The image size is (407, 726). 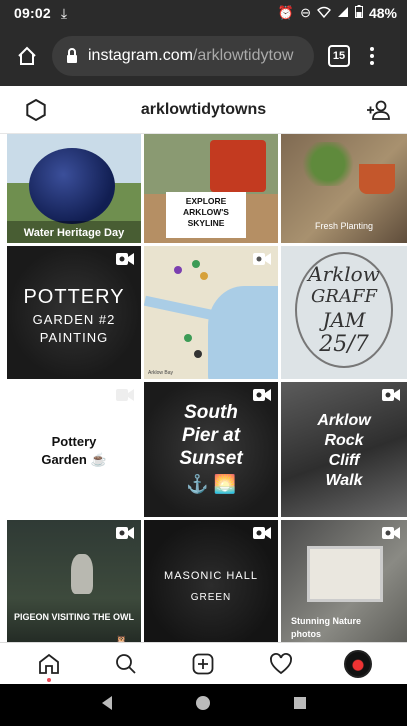 What do you see at coordinates (206, 223) in the screenshot?
I see `post-caption-line: SKYLINE` at bounding box center [206, 223].